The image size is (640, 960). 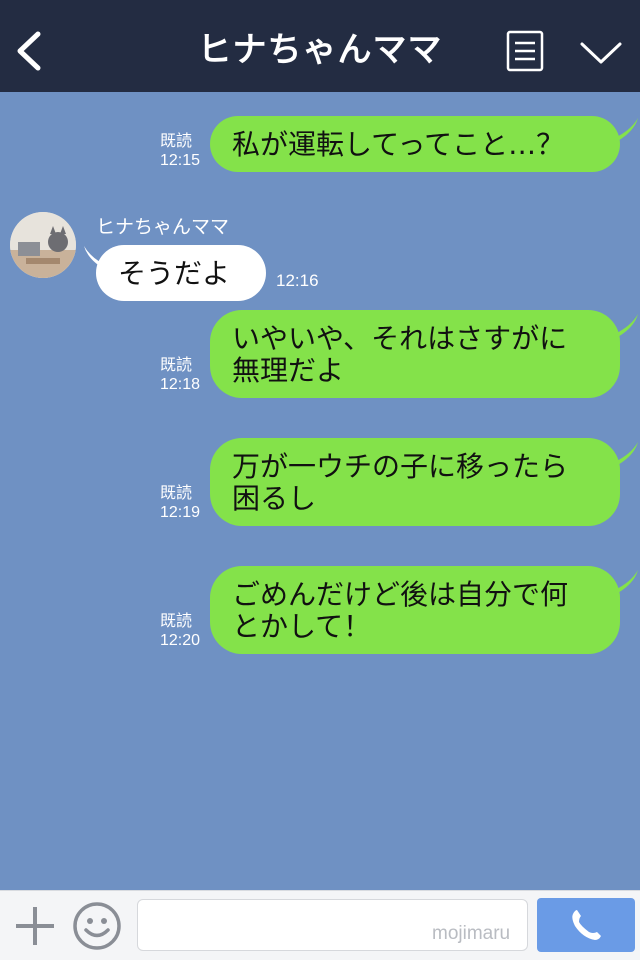 What do you see at coordinates (288, 370) in the screenshot?
I see `message-text-line: 無理だよ` at bounding box center [288, 370].